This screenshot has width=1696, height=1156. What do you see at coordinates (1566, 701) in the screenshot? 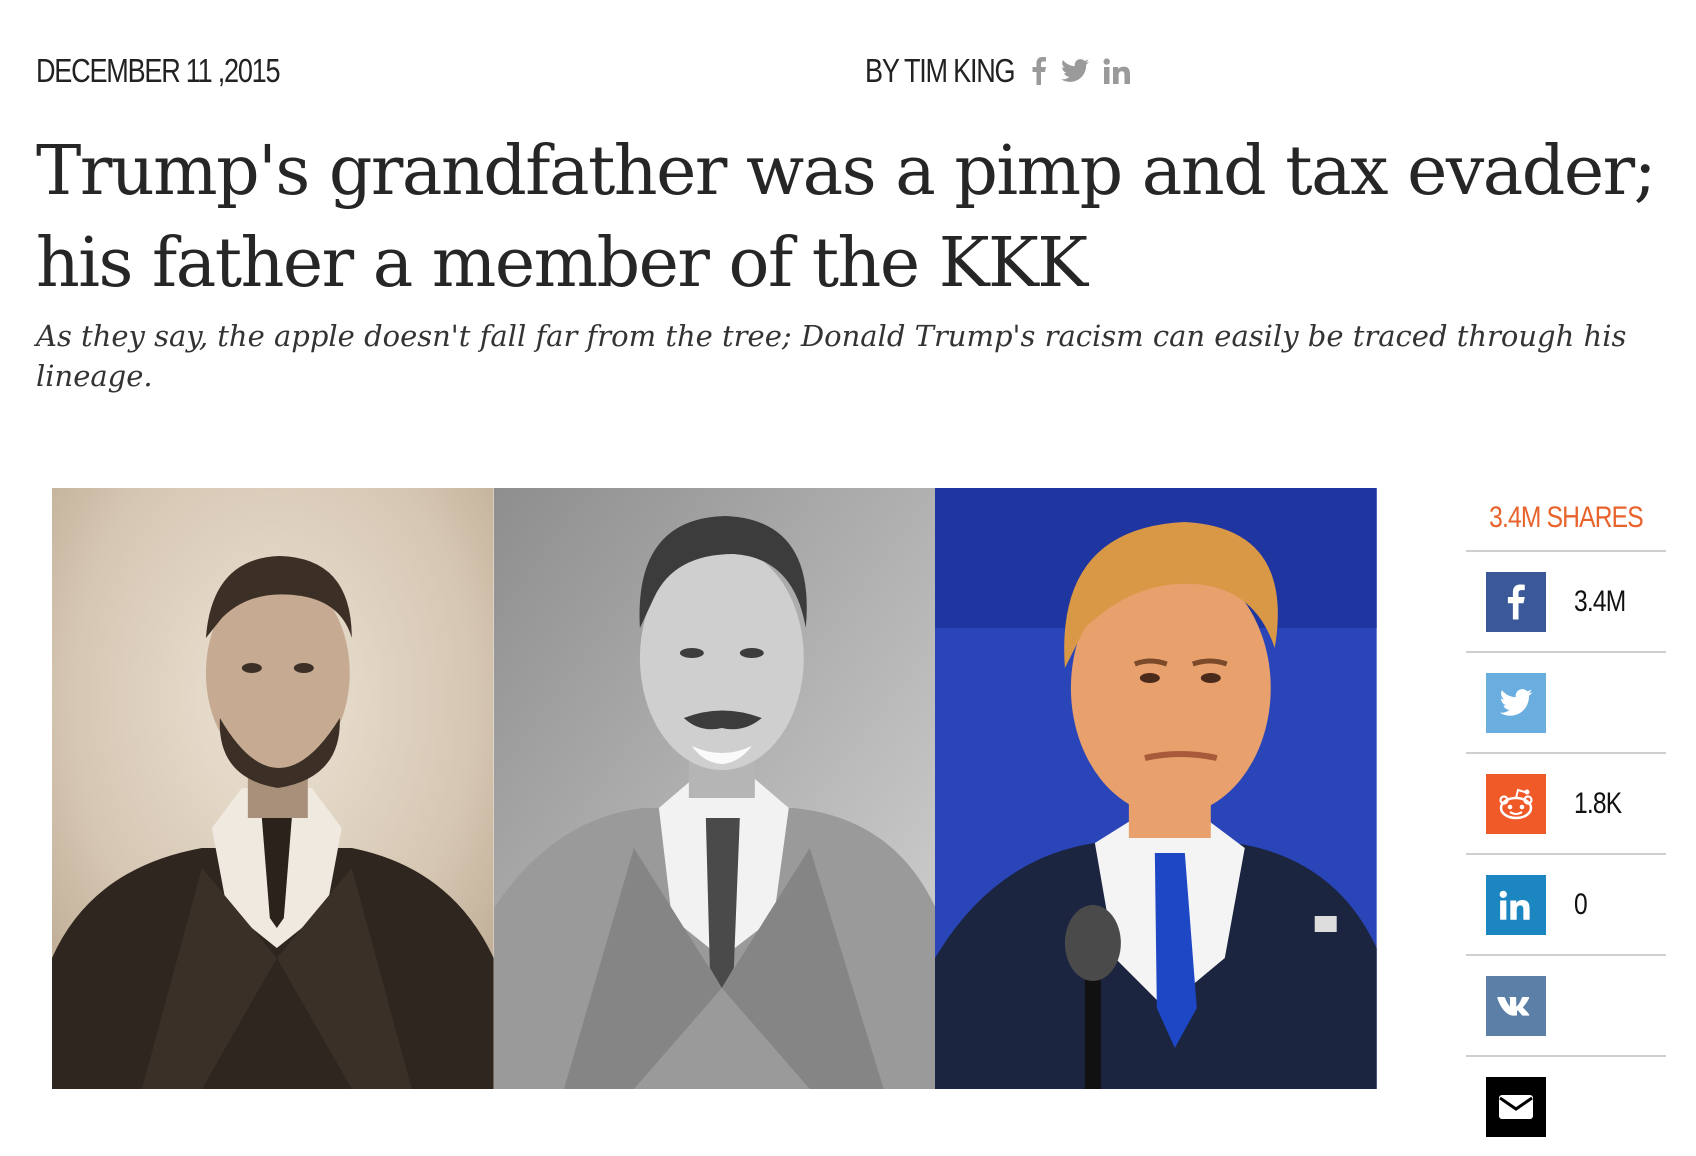
I see `share-row-twitter` at bounding box center [1566, 701].